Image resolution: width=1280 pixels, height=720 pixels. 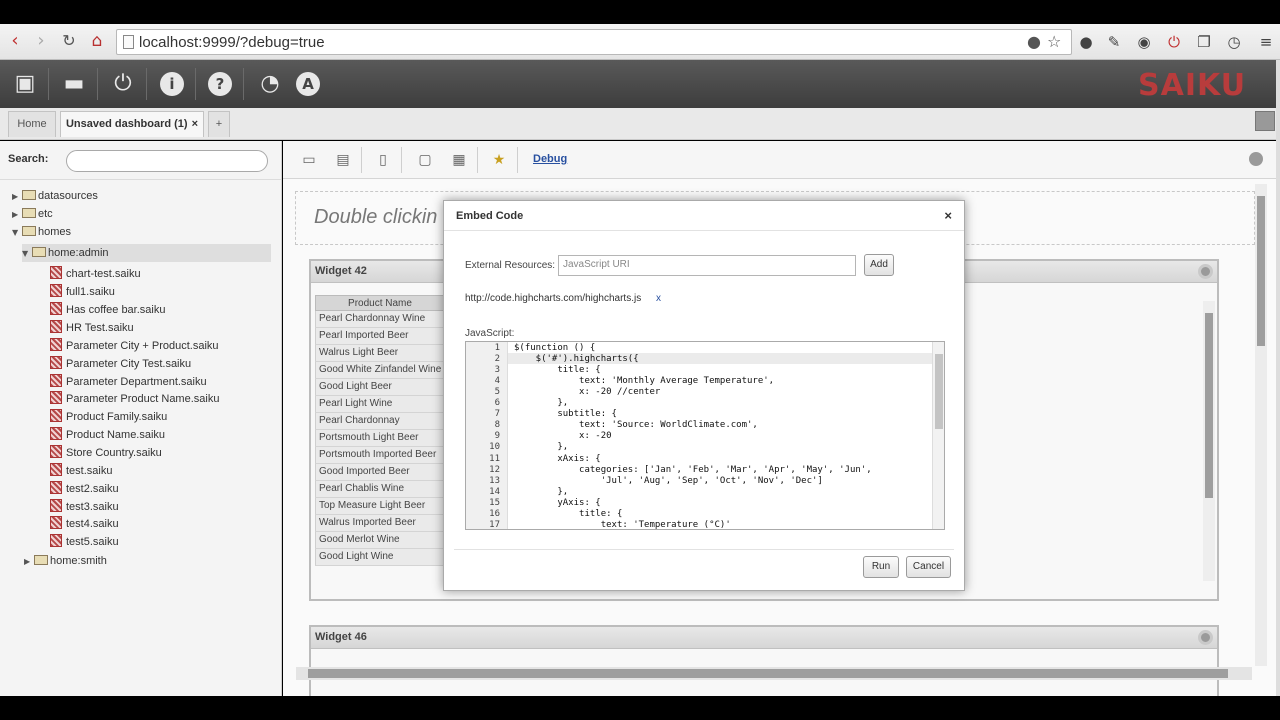 What do you see at coordinates (81, 471) in the screenshot?
I see `tree-file: test.saiku` at bounding box center [81, 471].